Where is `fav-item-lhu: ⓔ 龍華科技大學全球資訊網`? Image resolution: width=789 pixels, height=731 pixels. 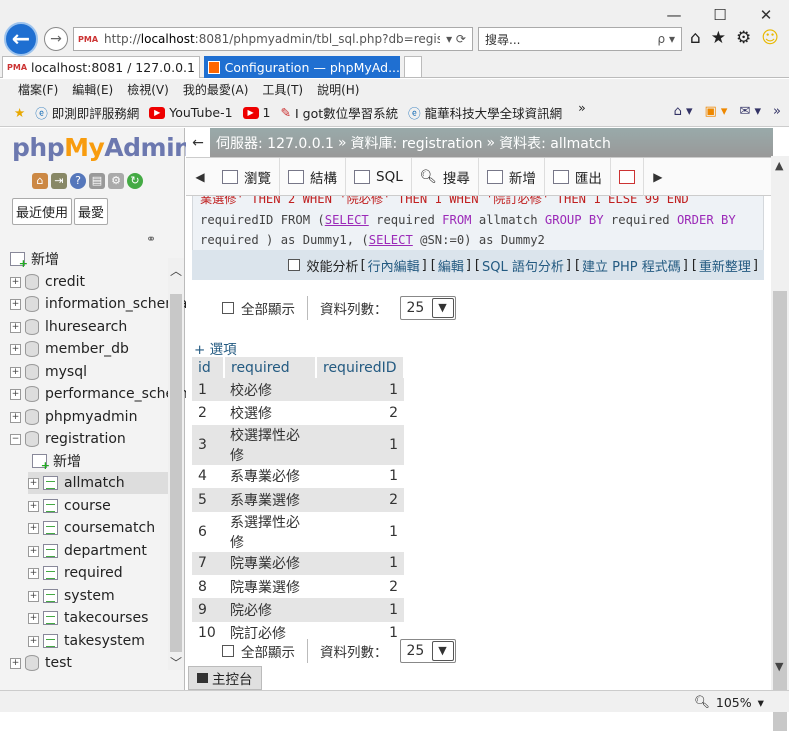
fav-item-lhu: ⓔ 龍華科技大學全球資訊網 is located at coordinates (485, 112).